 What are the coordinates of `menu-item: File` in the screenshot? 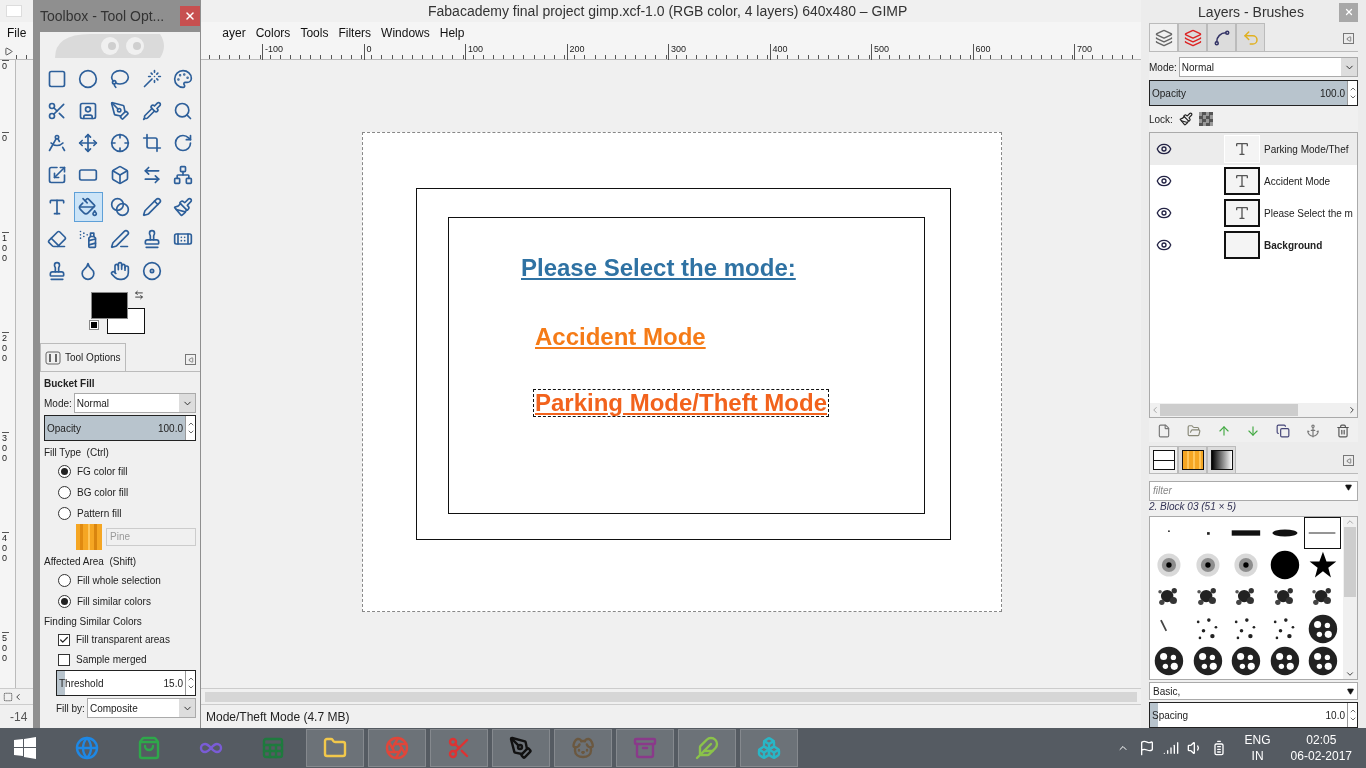 It's located at (17, 33).